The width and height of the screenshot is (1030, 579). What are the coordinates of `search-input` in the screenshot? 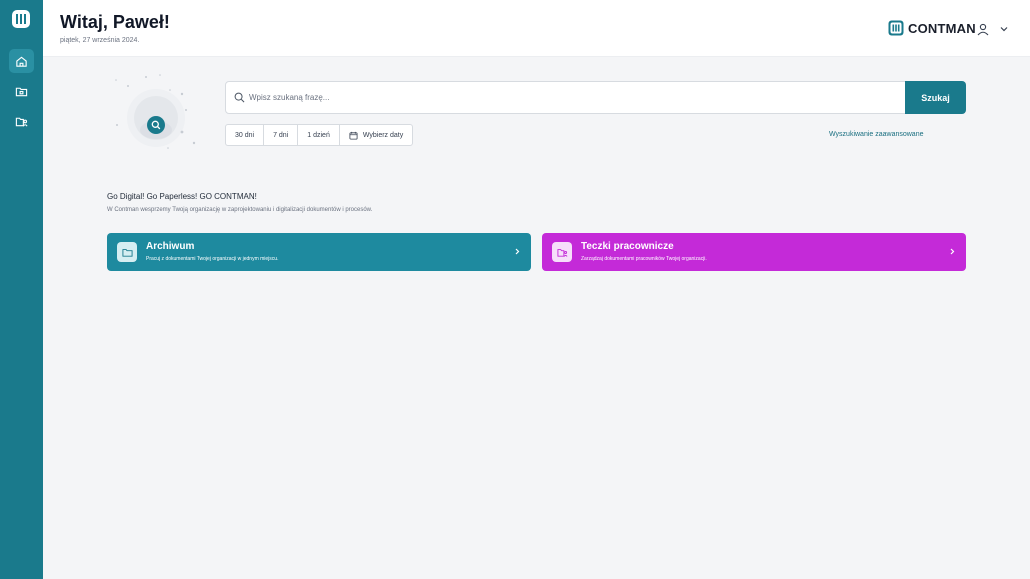 It's located at (549, 97).